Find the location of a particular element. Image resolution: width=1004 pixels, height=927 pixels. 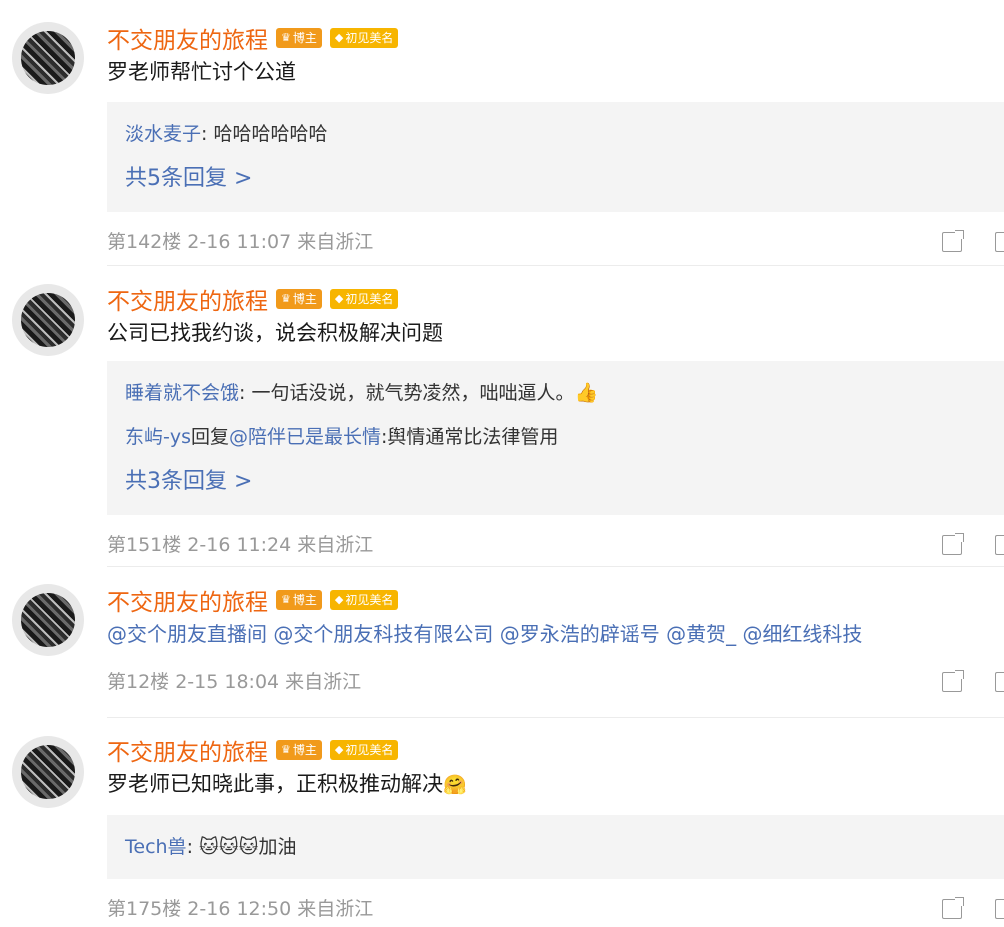

comment-text: 公司已找我约谈，说会积极解决问题 is located at coordinates (275, 333).